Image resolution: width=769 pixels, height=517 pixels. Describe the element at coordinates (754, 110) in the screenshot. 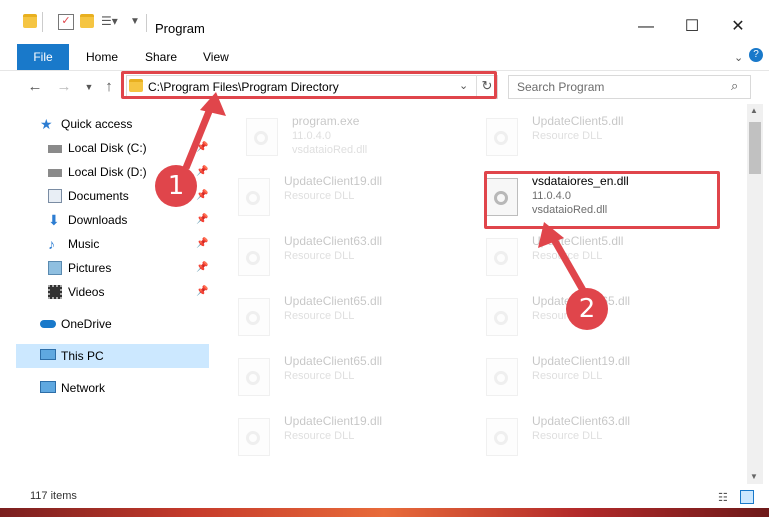

I see `scroll-up-icon: ▲` at that location.